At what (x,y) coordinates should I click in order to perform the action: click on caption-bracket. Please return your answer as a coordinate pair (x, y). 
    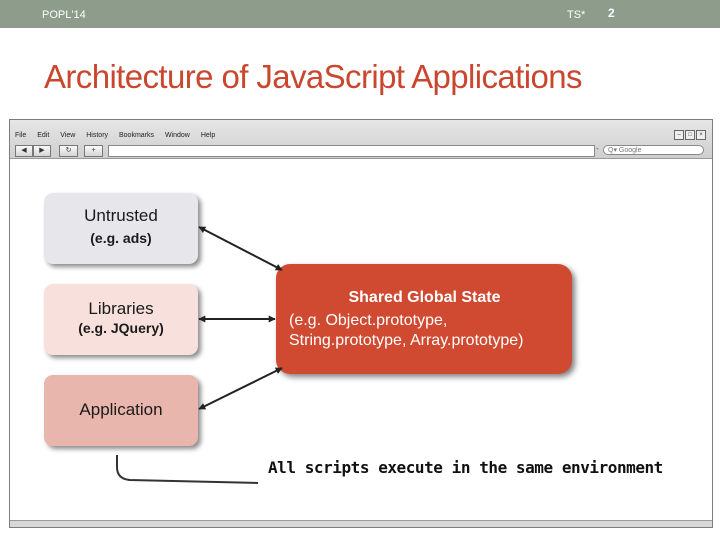
    Looking at the image, I should click on (187, 469).